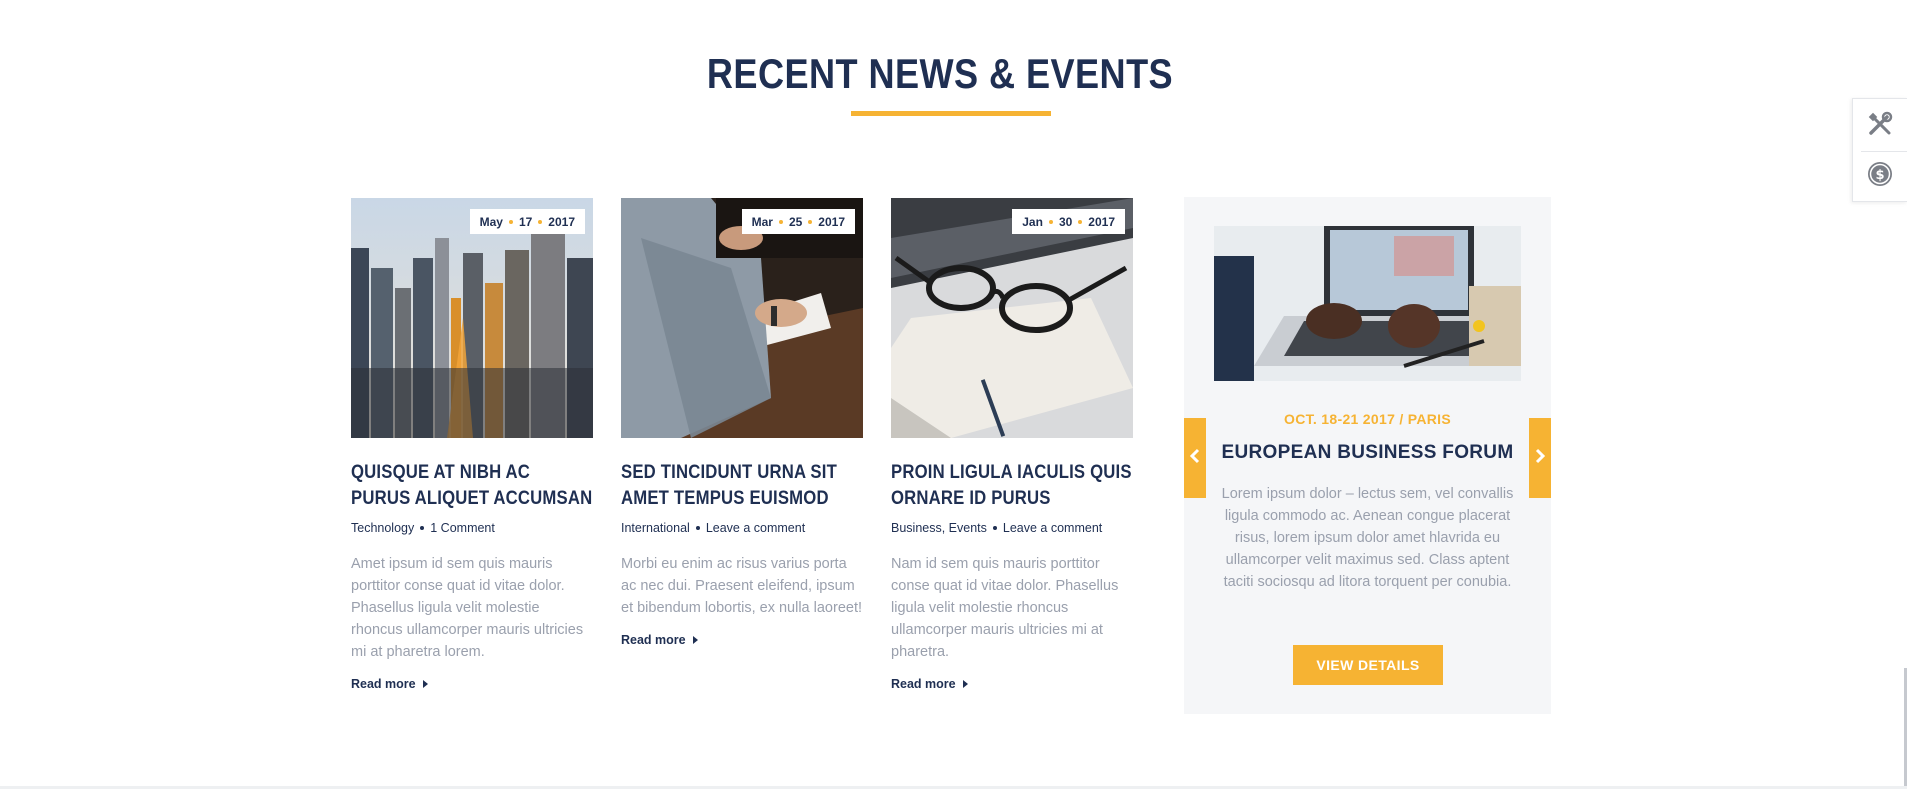 The image size is (1907, 789). Describe the element at coordinates (1884, 151) in the screenshot. I see `tool-divider` at that location.